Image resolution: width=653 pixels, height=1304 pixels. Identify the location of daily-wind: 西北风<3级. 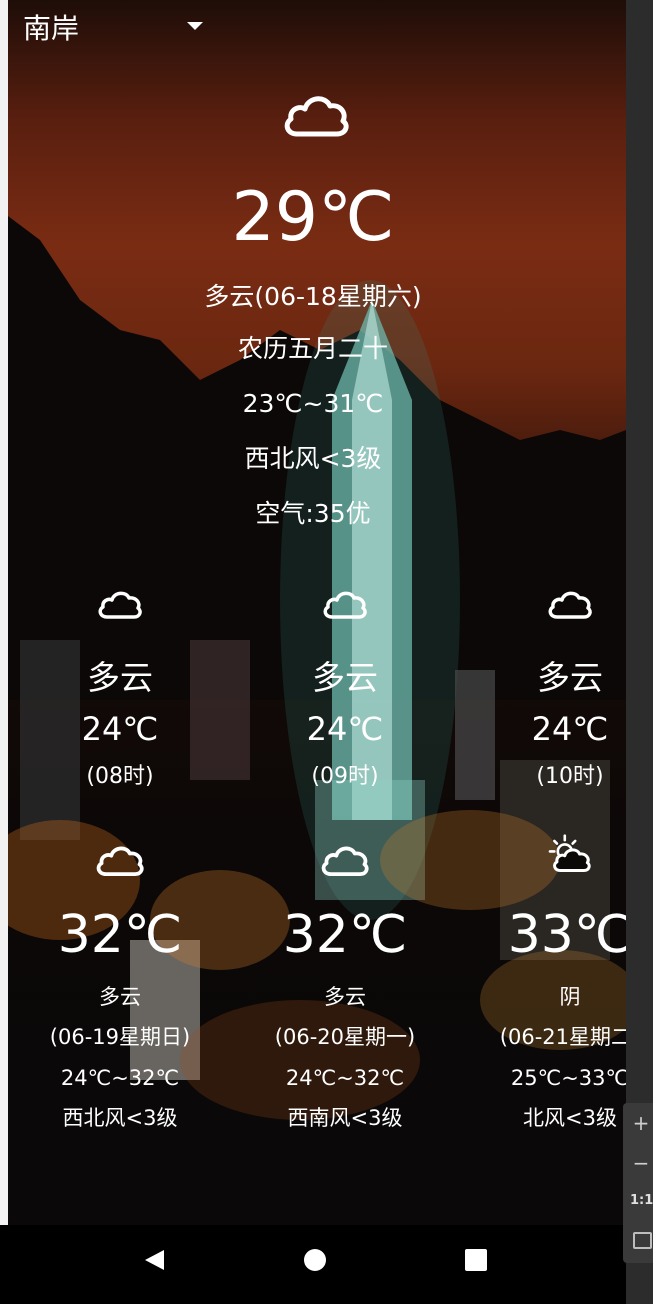
(120, 1118).